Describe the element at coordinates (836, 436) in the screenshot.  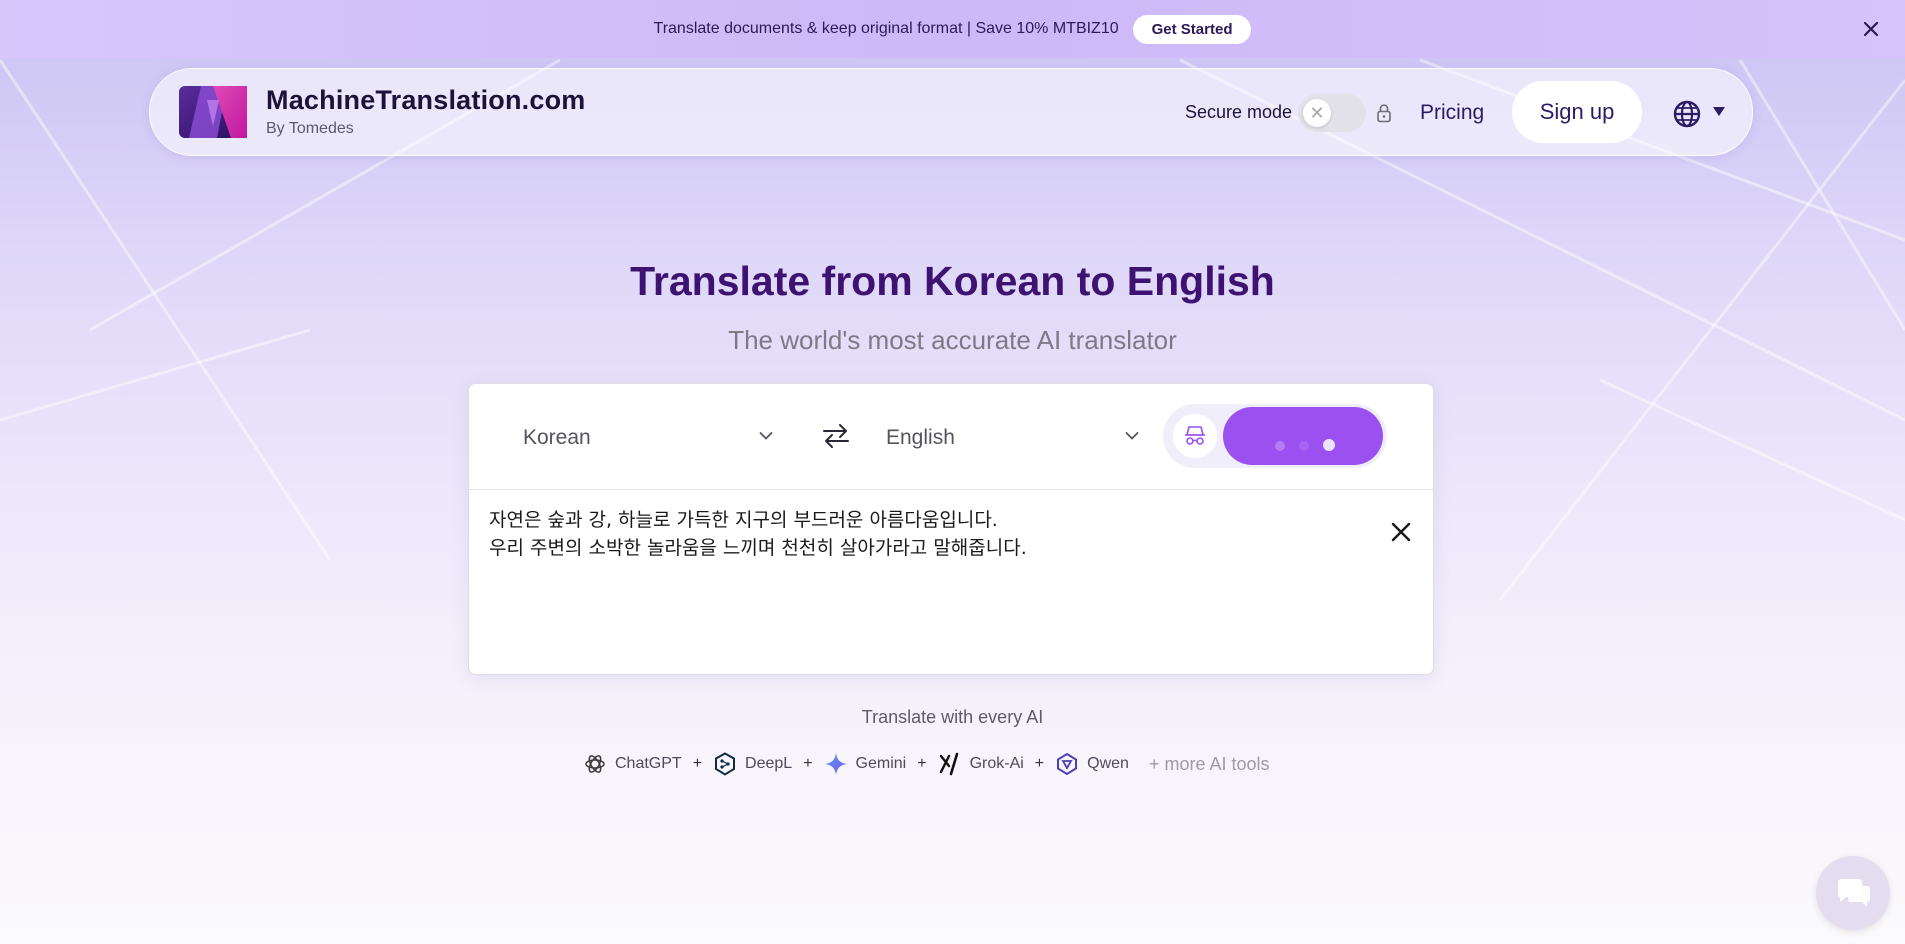
I see `swap-languages-icon` at that location.